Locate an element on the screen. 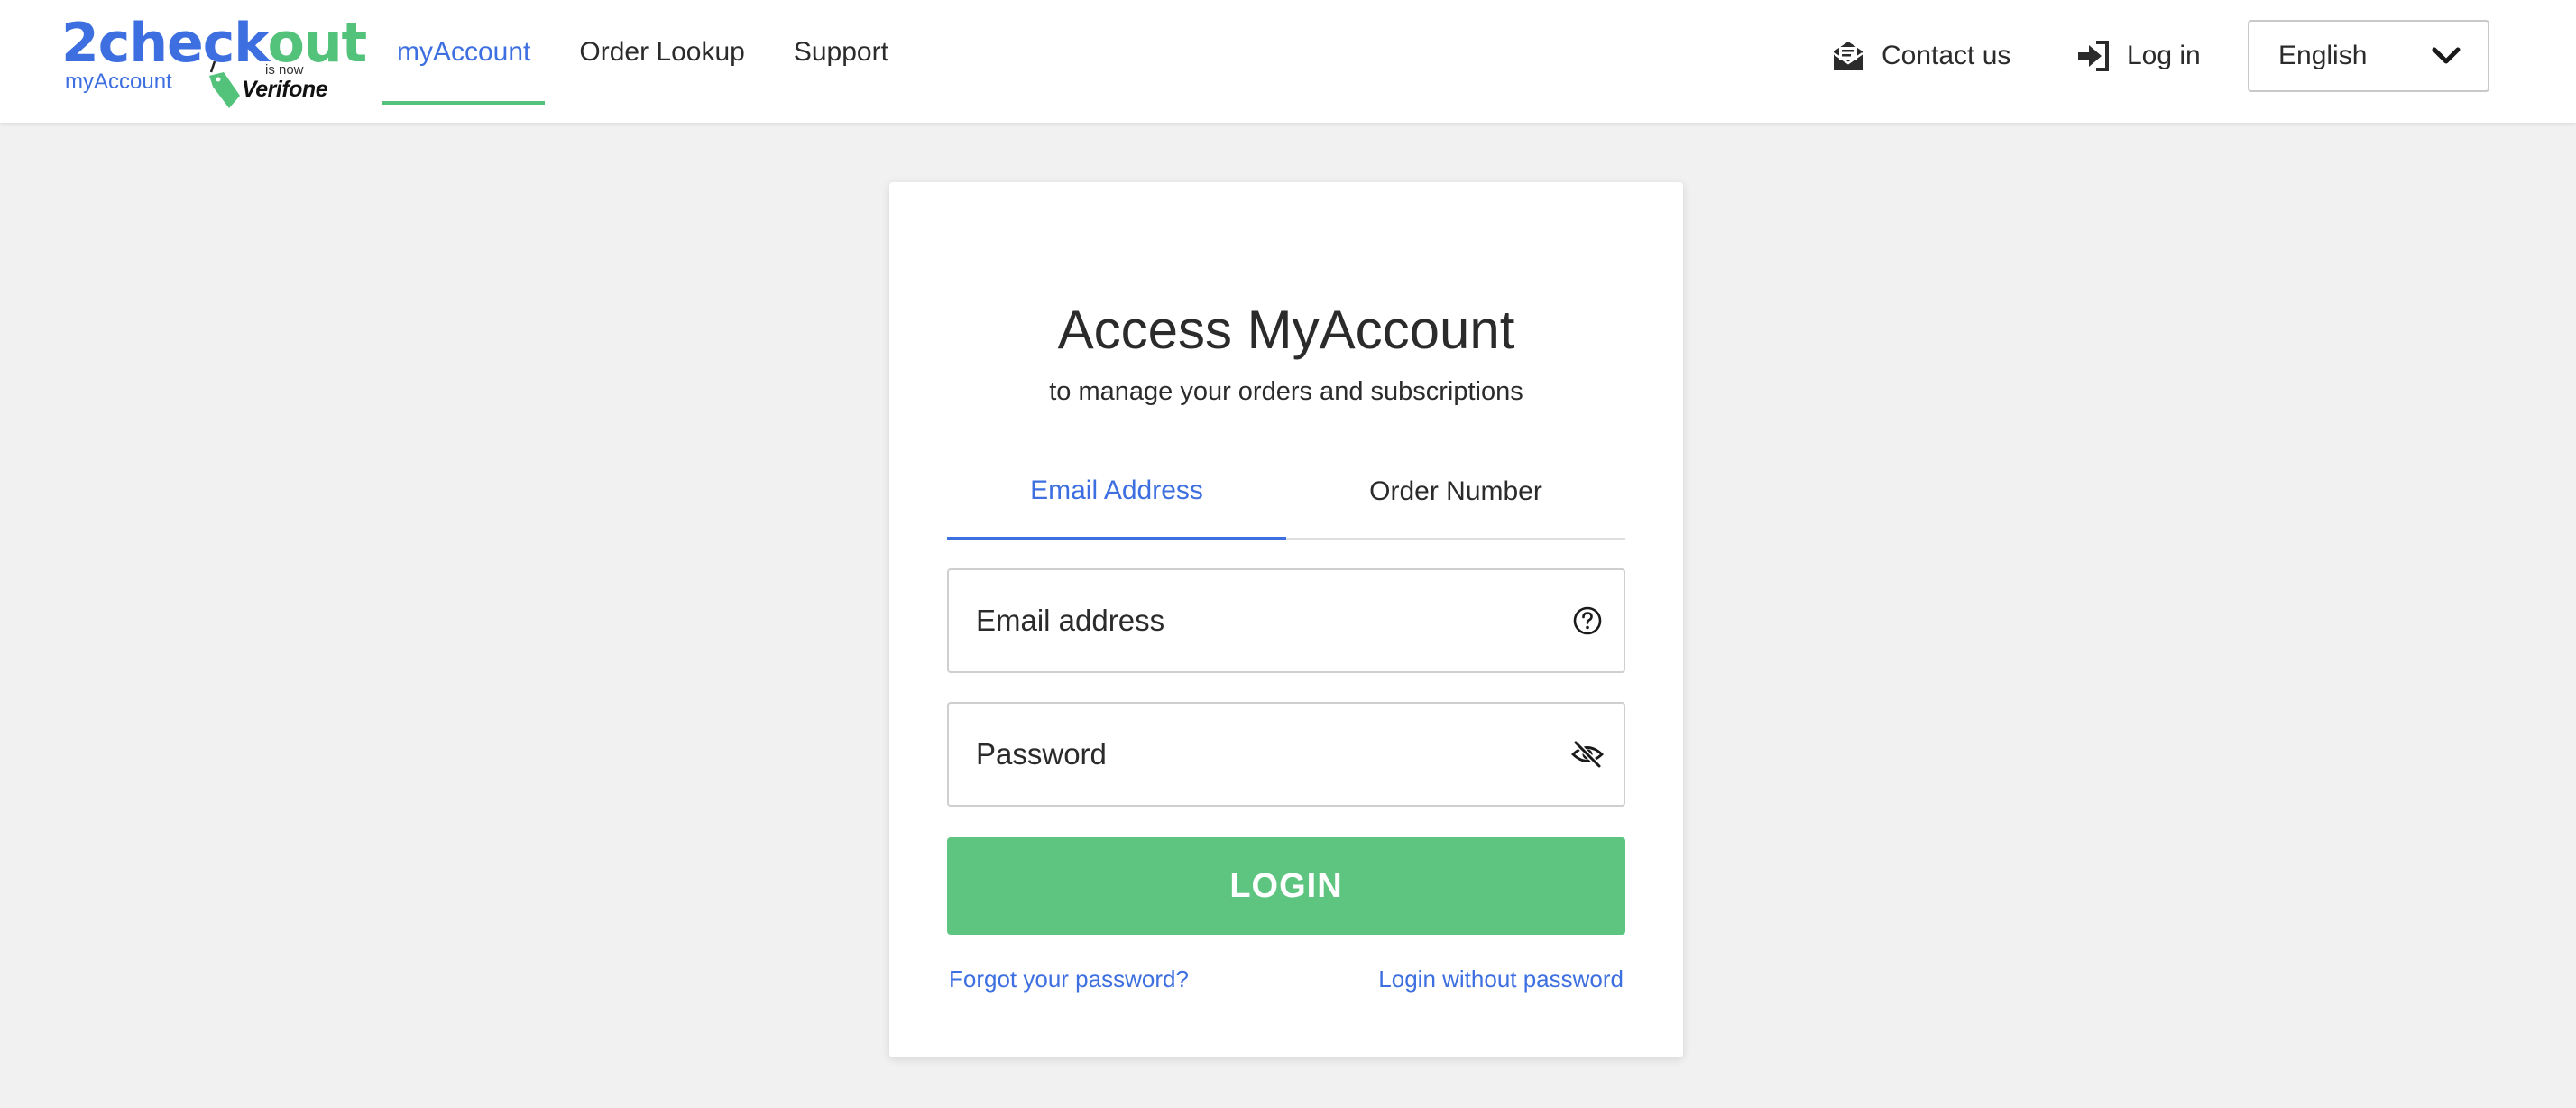  language-select: English is located at coordinates (2368, 56).